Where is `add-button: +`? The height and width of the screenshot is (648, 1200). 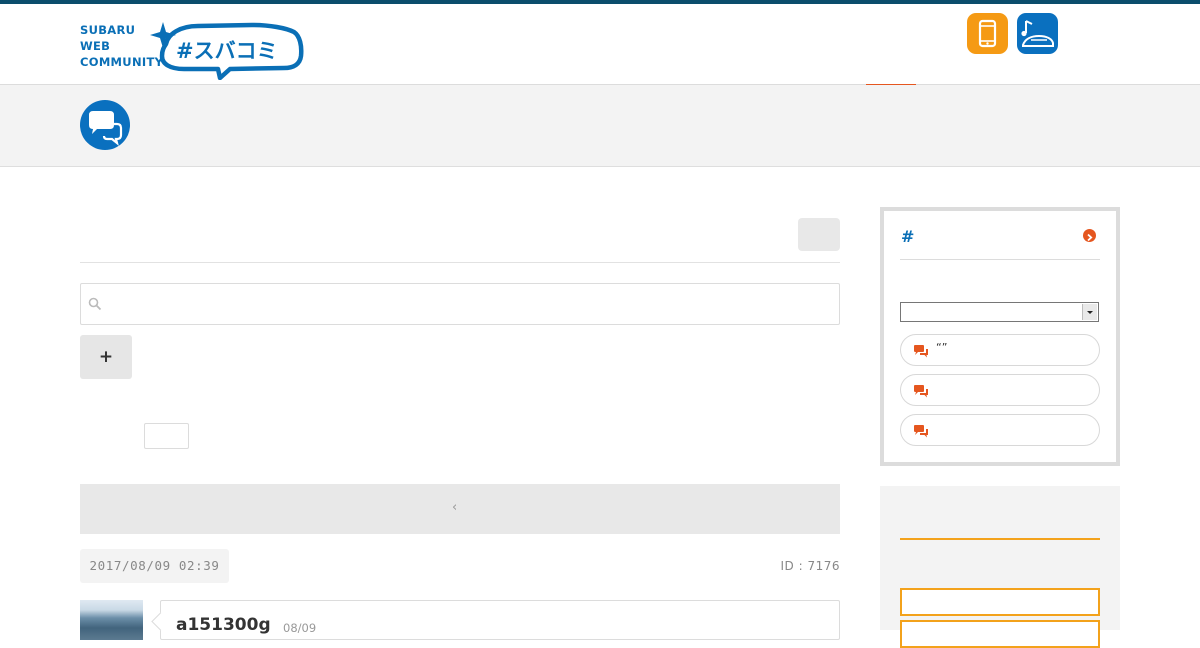
add-button: + is located at coordinates (106, 357).